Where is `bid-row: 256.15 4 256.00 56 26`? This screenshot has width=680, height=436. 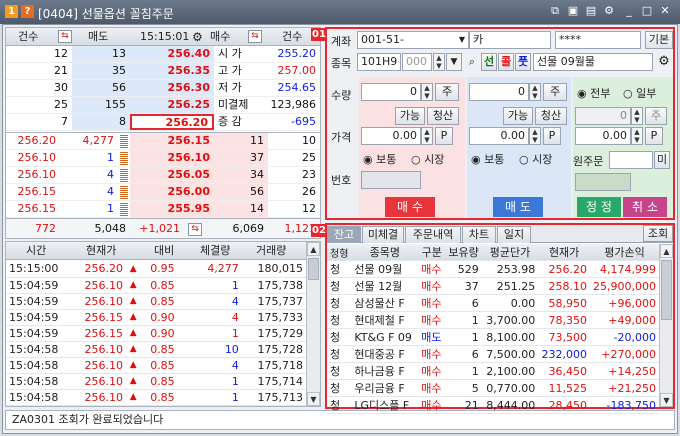
bid-row: 256.15 4 256.00 56 26 is located at coordinates (163, 192).